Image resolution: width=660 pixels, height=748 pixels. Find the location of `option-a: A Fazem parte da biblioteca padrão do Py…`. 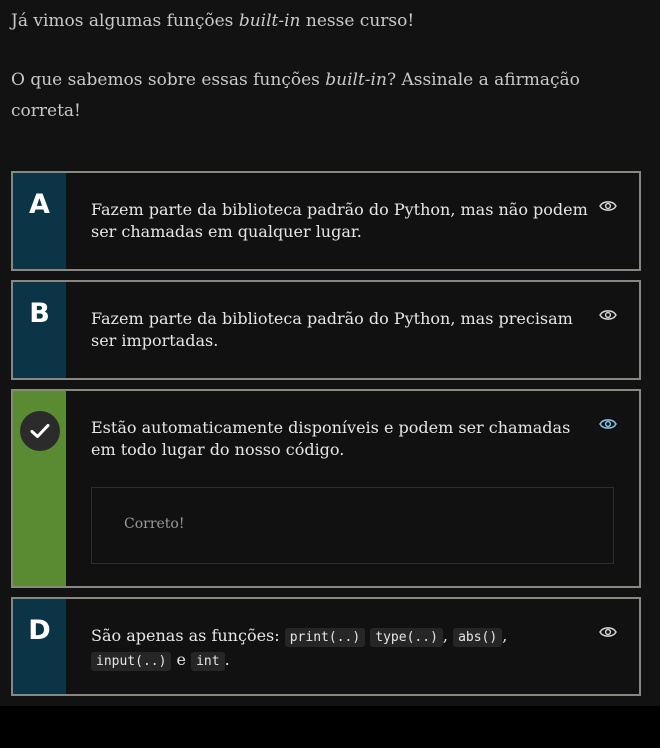

option-a: A Fazem parte da biblioteca padrão do Py… is located at coordinates (326, 221).